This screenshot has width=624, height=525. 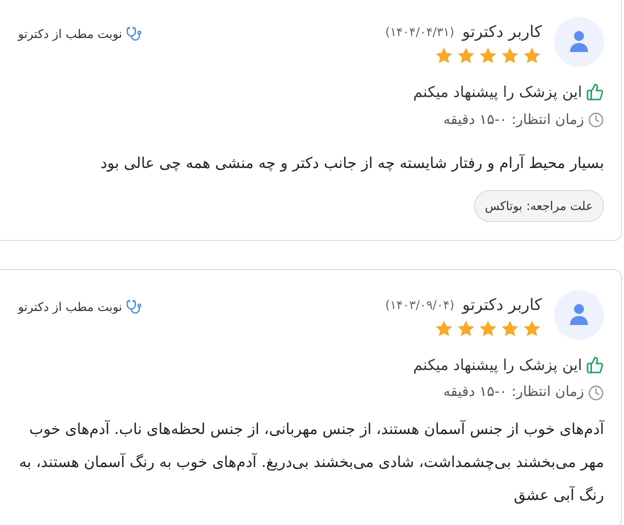 I want to click on visit-reason-chip: علت مراجعه: بوتاکس, so click(x=539, y=206).